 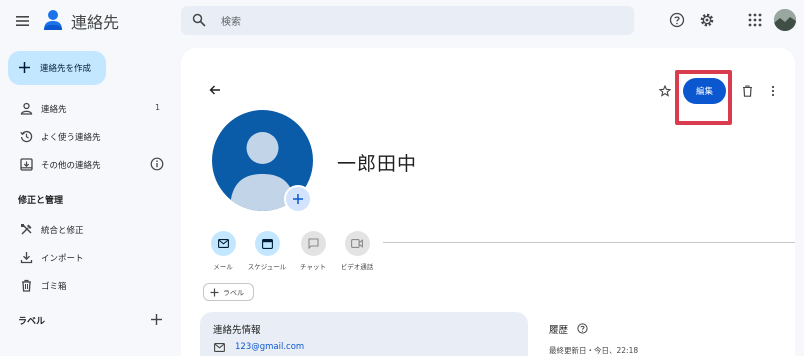 I want to click on highlight-box, so click(x=703, y=97).